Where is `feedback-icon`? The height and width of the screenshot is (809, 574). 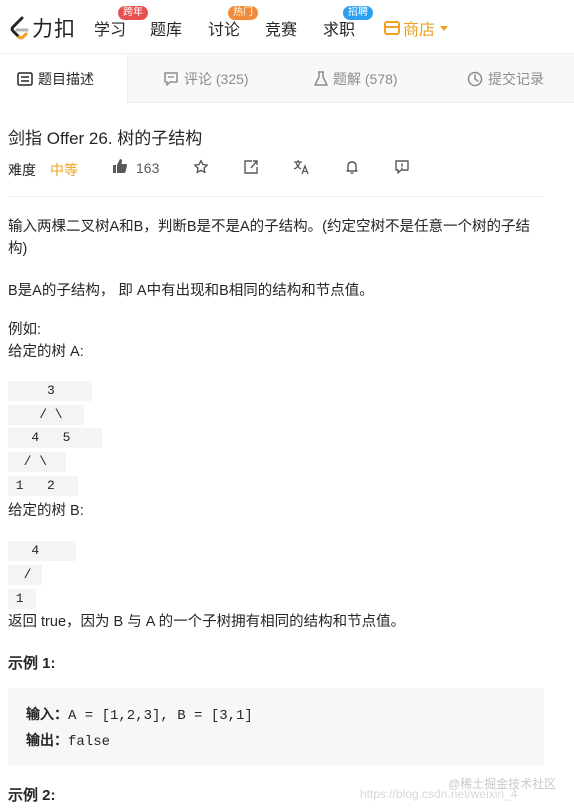
feedback-icon is located at coordinates (402, 167).